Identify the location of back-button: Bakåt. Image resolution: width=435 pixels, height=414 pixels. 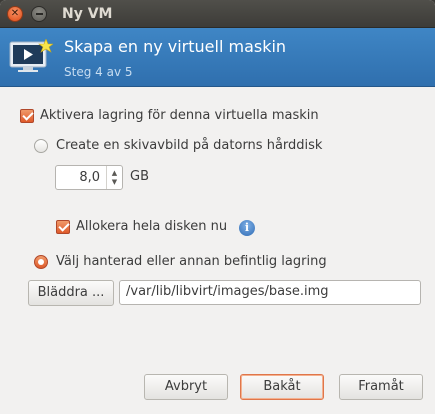
(282, 387).